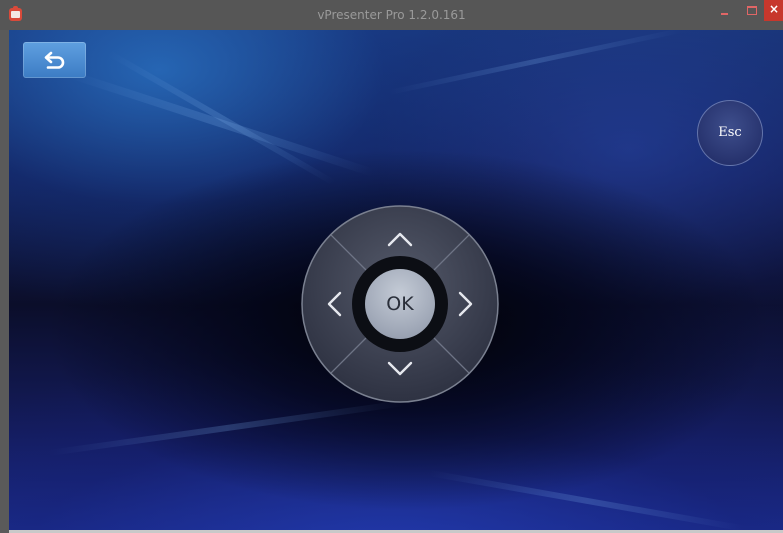  I want to click on minimize-button, so click(725, 10).